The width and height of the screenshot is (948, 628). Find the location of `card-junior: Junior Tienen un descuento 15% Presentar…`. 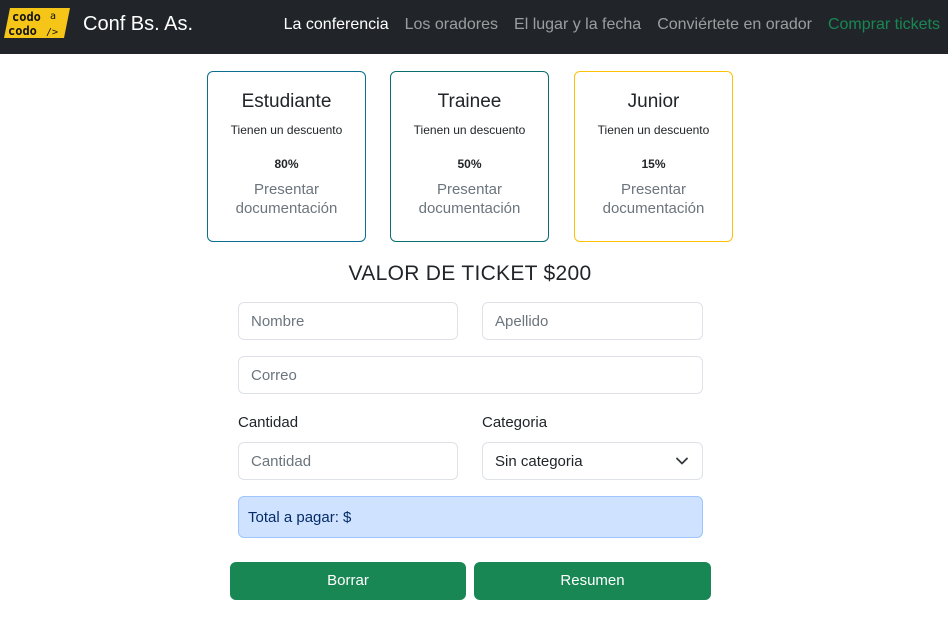

card-junior: Junior Tienen un descuento 15% Presentar… is located at coordinates (653, 156).